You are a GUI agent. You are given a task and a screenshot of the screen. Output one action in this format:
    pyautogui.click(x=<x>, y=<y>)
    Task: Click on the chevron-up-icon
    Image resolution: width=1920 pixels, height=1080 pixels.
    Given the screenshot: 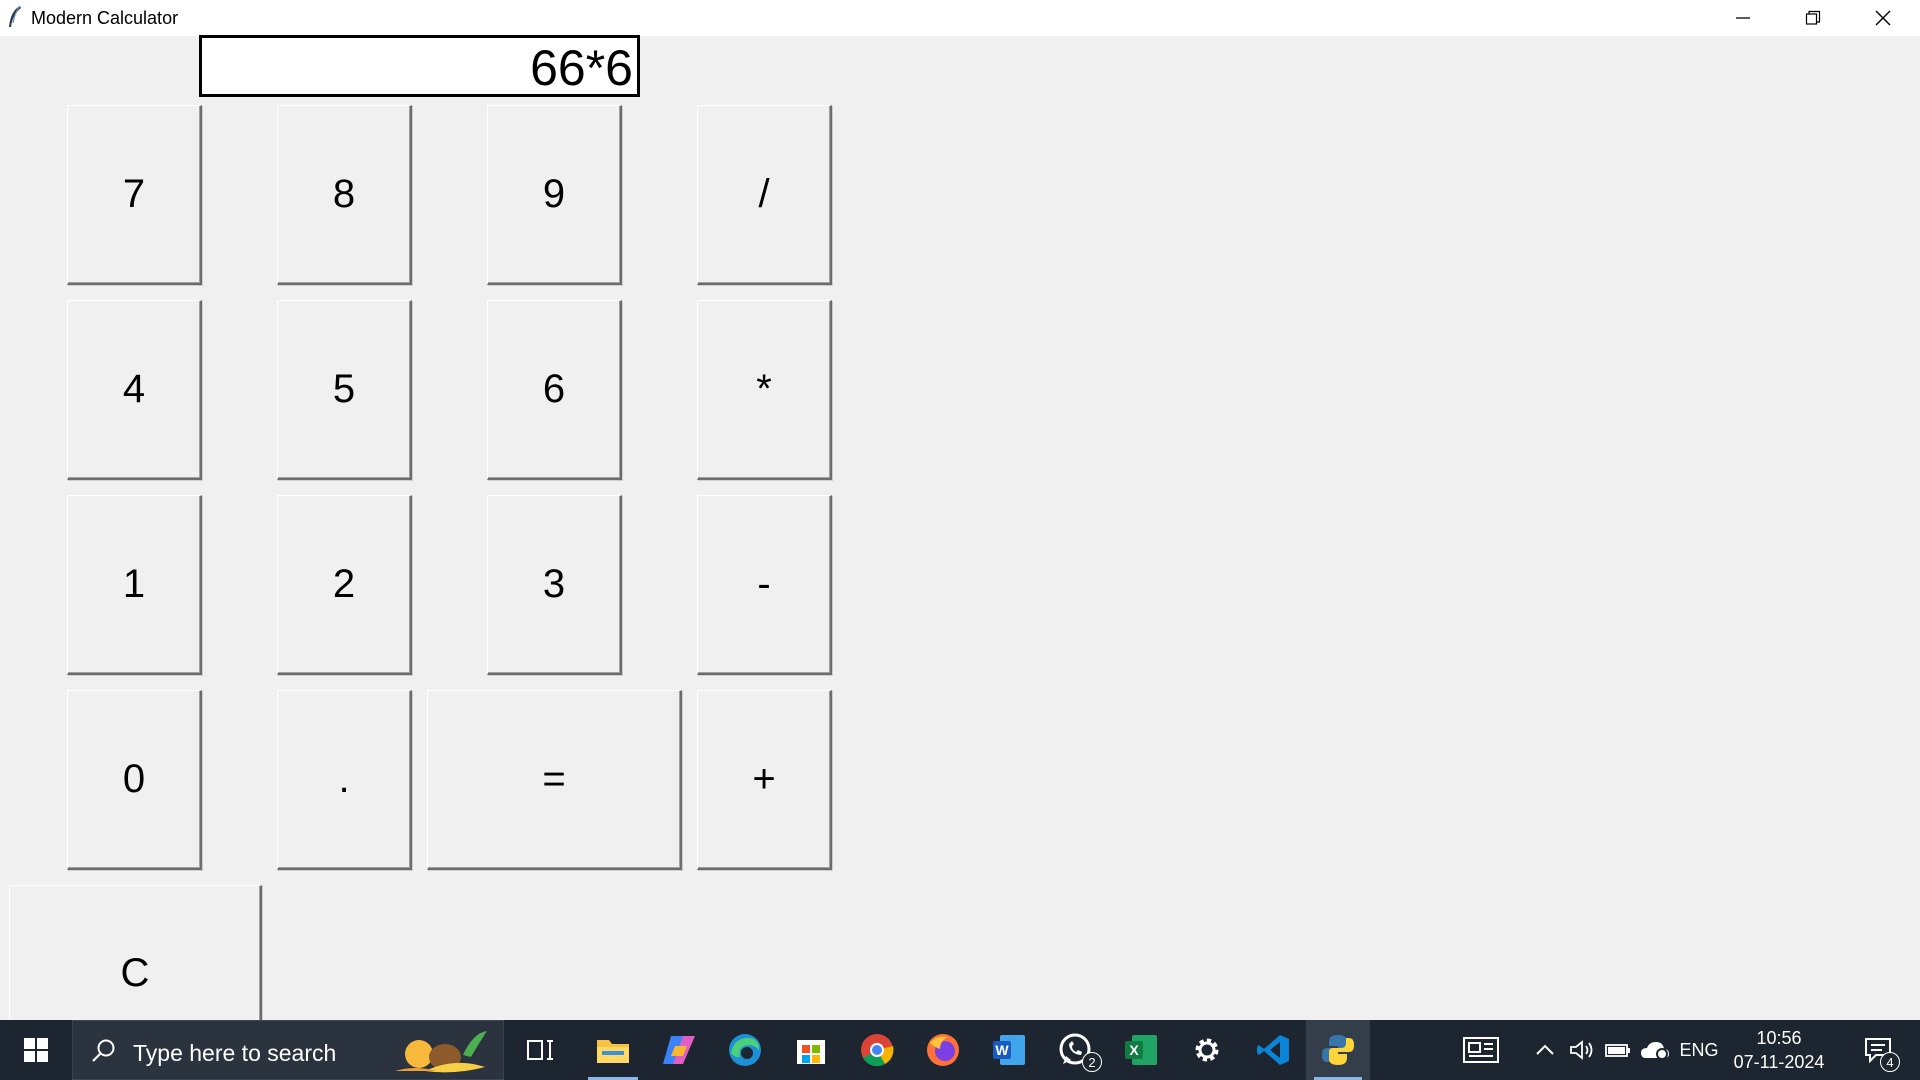 What is the action you would take?
    pyautogui.click(x=1545, y=1049)
    